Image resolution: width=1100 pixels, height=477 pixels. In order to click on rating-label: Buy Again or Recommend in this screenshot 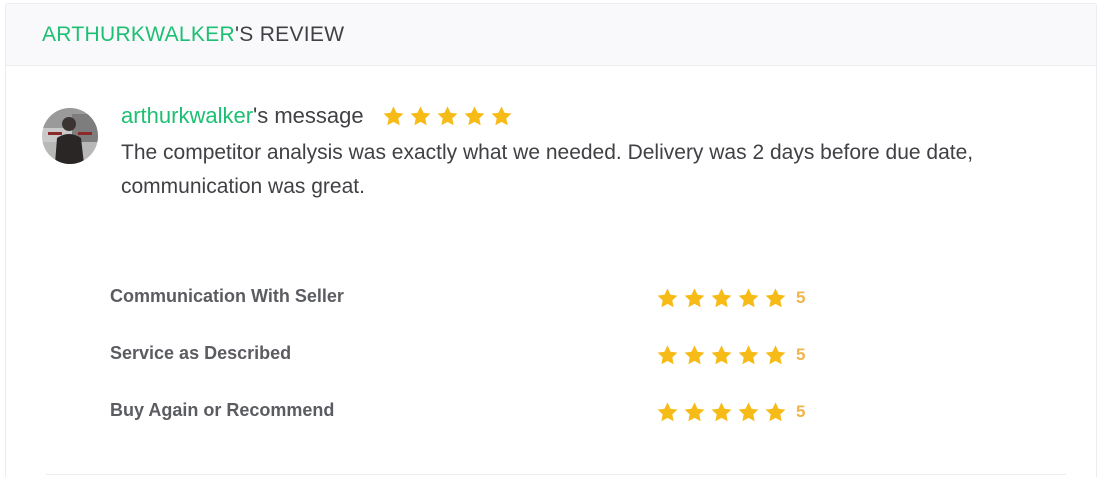, I will do `click(222, 410)`.